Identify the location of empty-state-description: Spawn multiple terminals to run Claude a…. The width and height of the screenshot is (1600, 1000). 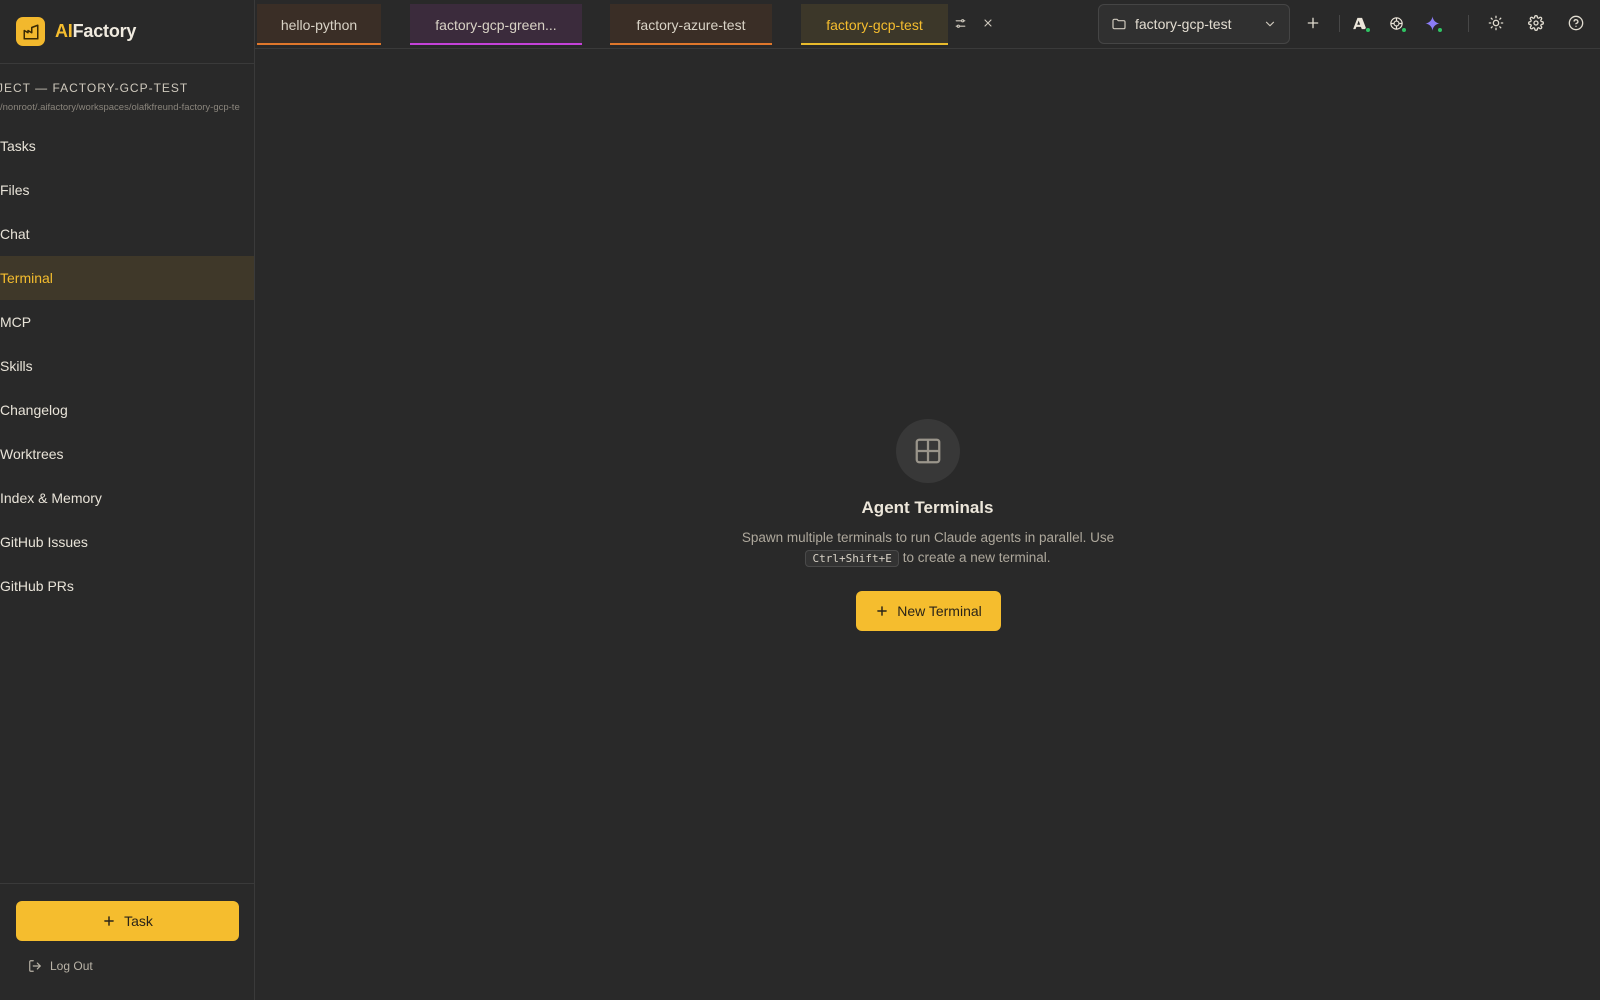
(928, 548).